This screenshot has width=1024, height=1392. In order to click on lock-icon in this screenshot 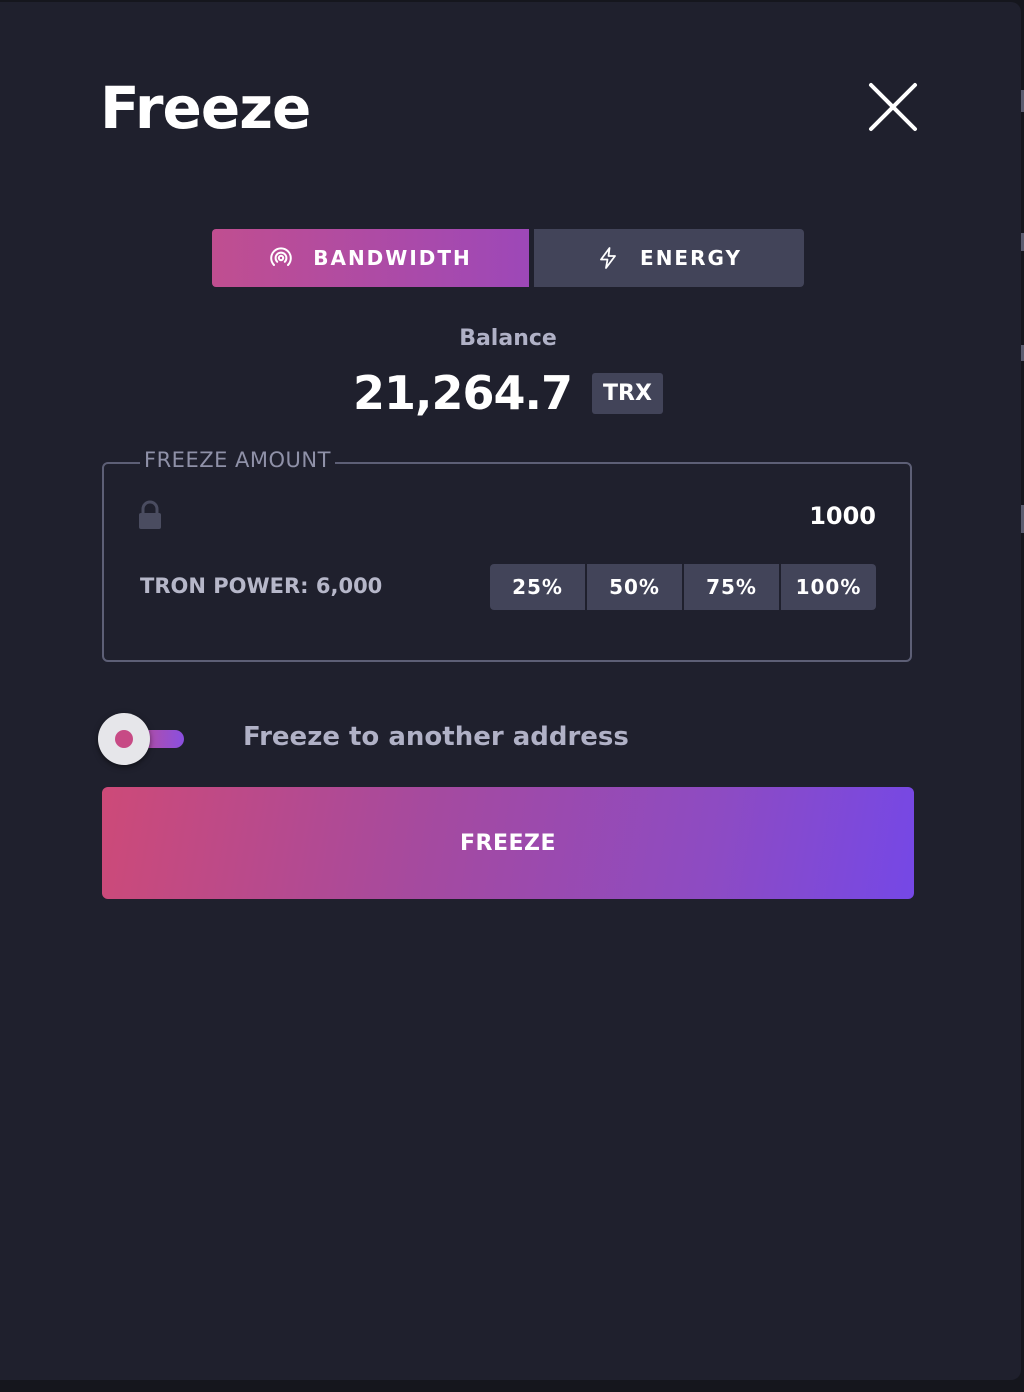, I will do `click(150, 515)`.